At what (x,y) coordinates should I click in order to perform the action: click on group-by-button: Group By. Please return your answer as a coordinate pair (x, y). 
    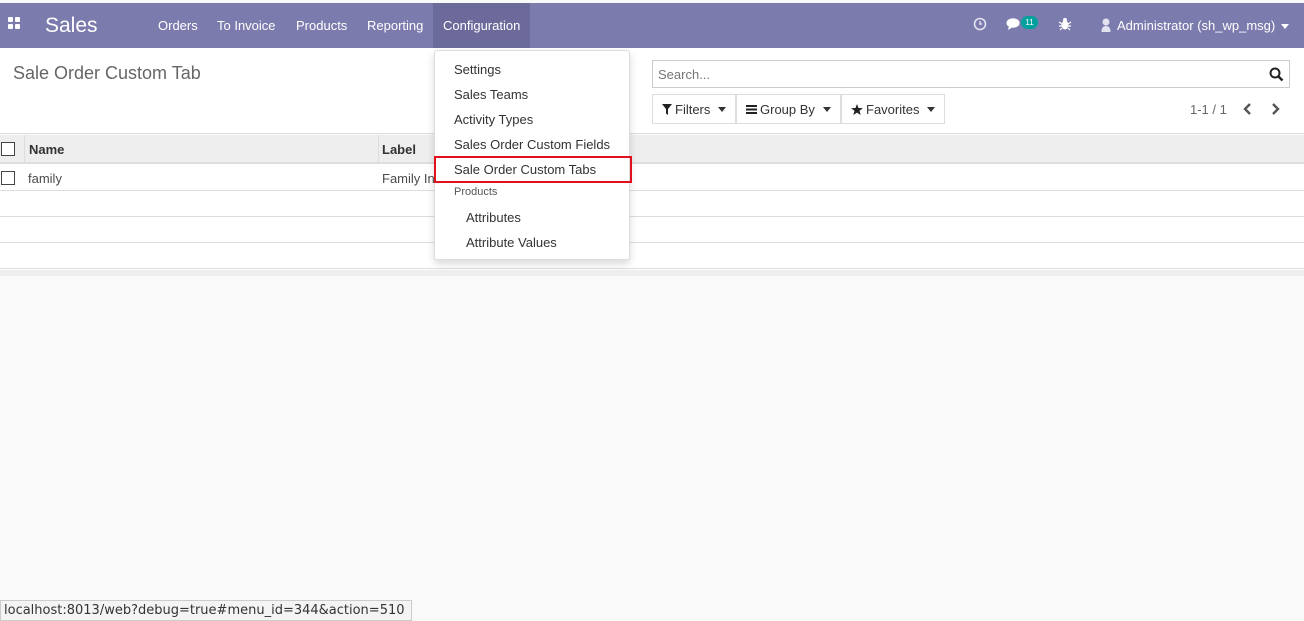
    Looking at the image, I should click on (788, 109).